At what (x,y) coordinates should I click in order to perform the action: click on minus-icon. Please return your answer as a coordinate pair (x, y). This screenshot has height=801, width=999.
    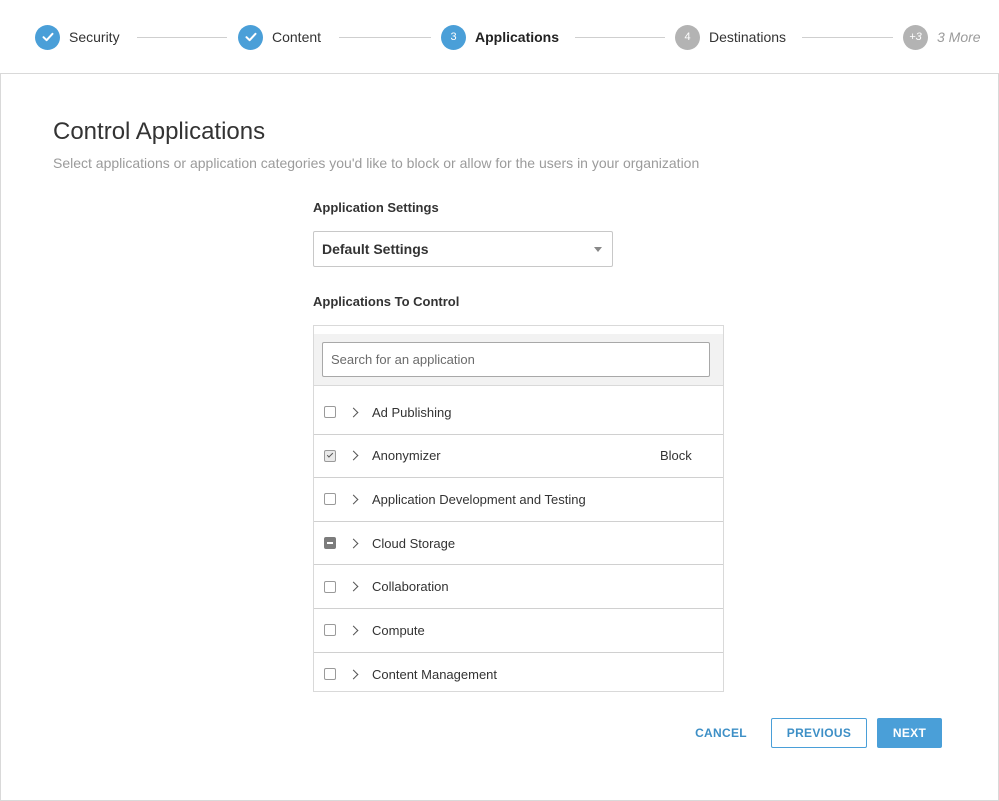
    Looking at the image, I should click on (330, 543).